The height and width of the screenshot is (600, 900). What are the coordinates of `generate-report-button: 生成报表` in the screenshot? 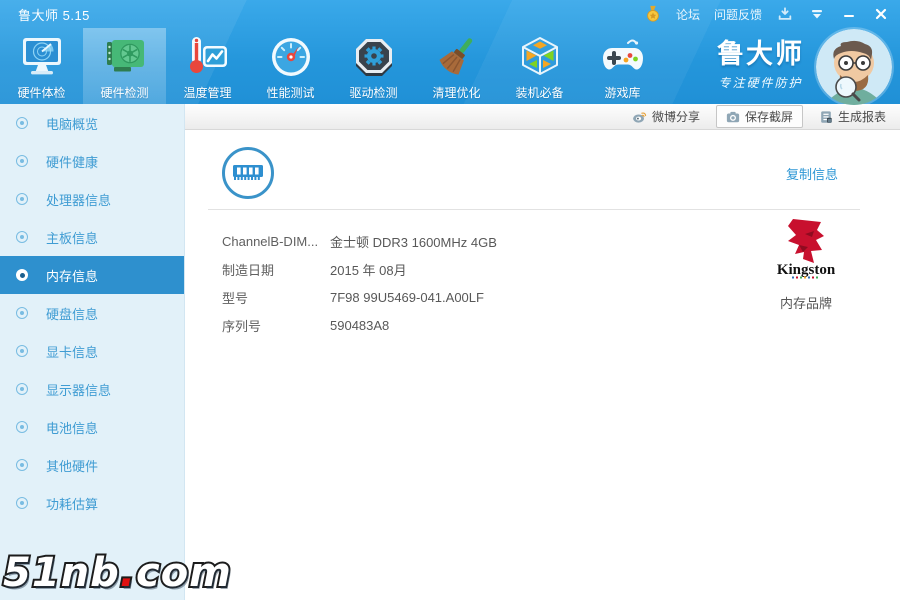 It's located at (852, 116).